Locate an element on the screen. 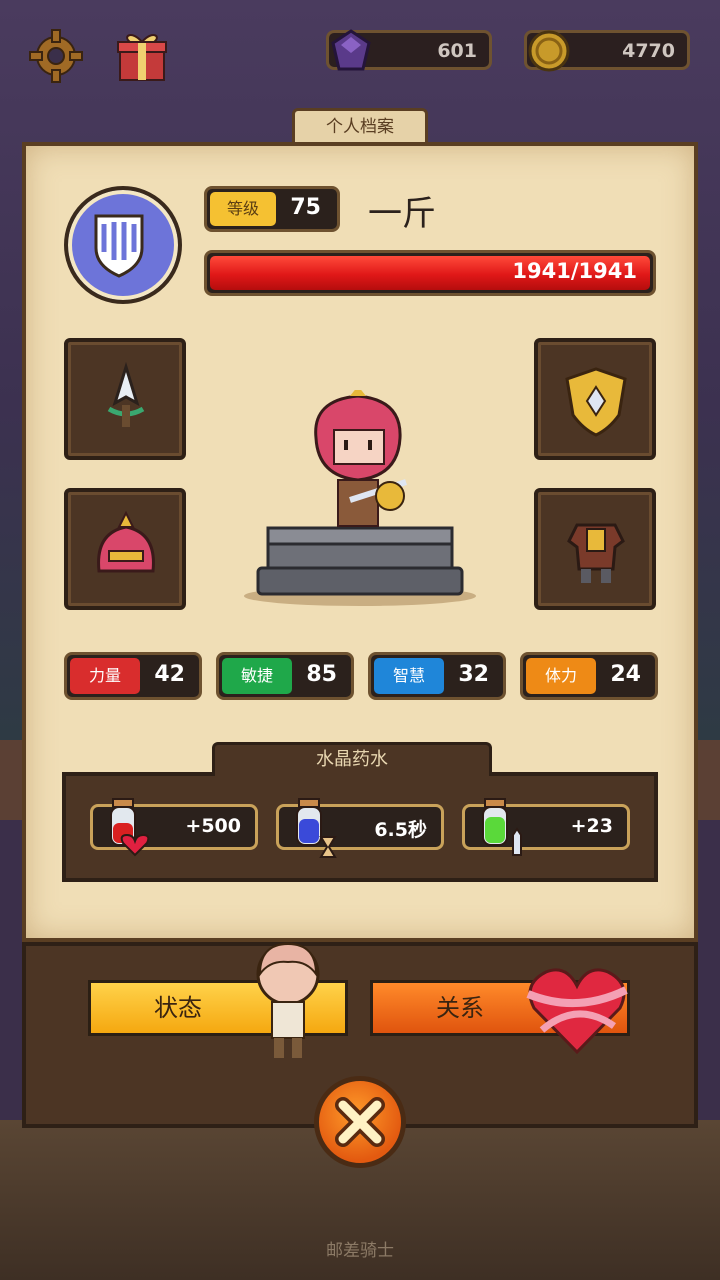 The height and width of the screenshot is (1280, 720). stat-strength-value: 42 is located at coordinates (169, 674).